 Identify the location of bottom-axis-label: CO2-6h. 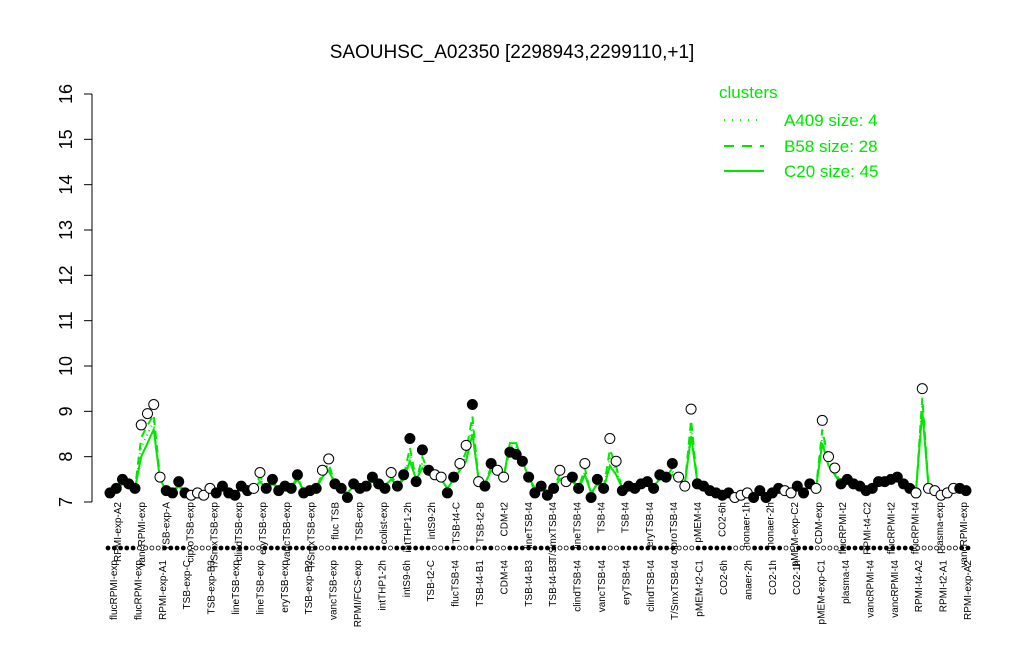
(724, 577).